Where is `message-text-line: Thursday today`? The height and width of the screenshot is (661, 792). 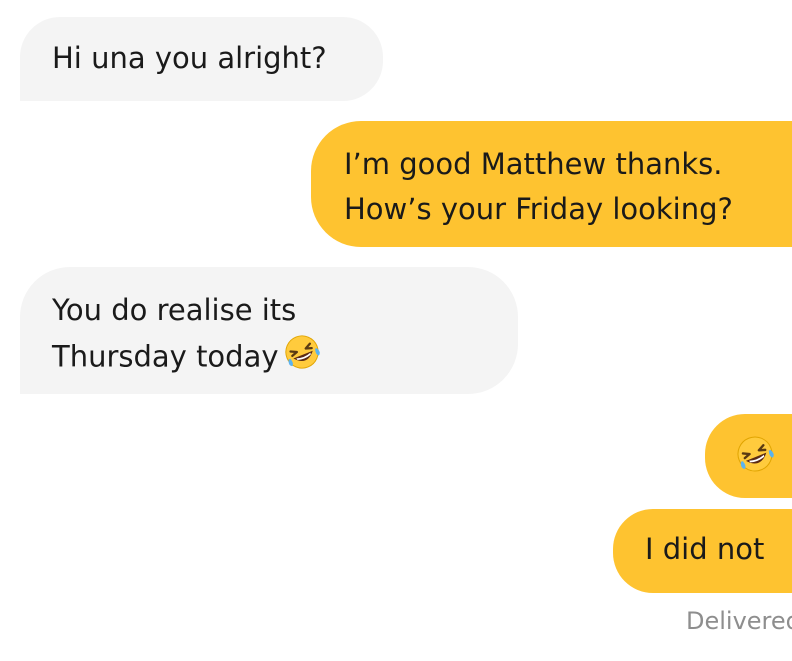
message-text-line: Thursday today is located at coordinates (285, 358).